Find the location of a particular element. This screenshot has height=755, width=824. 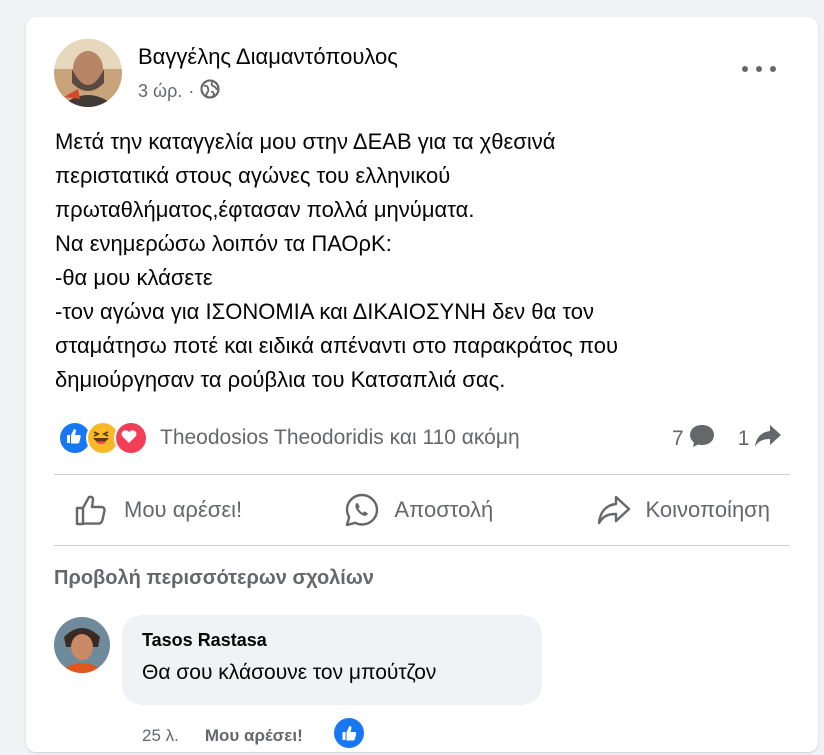

author-name: Βαγγέλης Διαμαντόπουλος is located at coordinates (268, 57).